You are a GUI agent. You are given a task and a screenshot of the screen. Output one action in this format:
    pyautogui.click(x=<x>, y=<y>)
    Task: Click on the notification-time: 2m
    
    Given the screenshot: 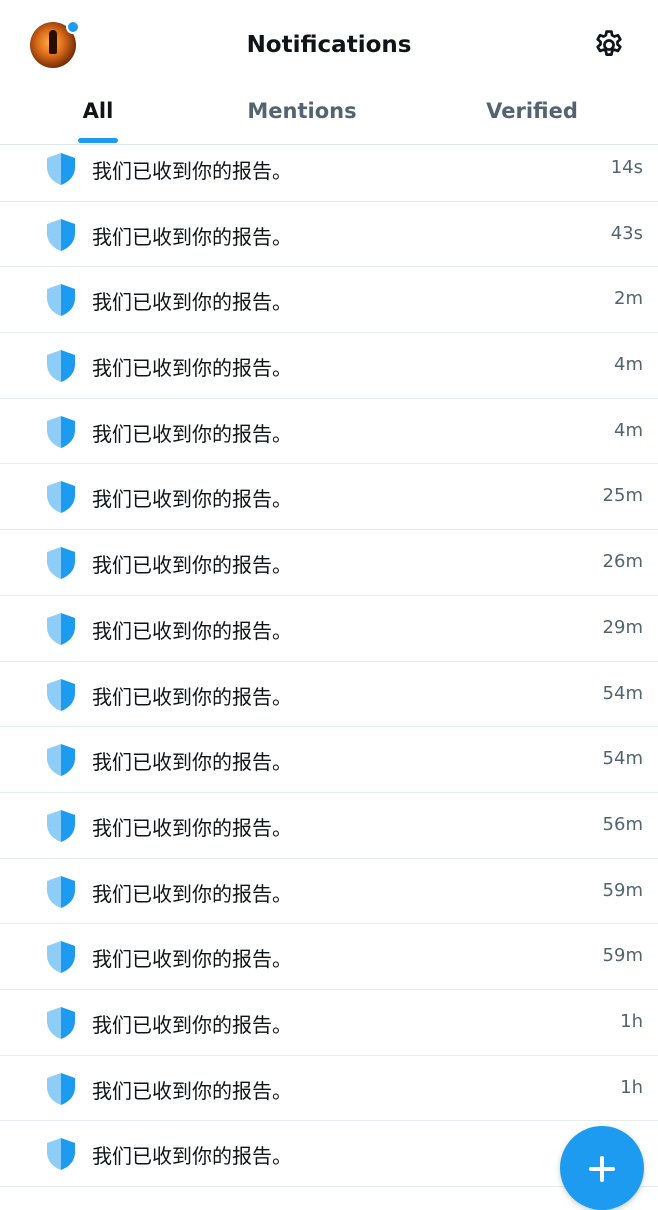 What is the action you would take?
    pyautogui.click(x=628, y=299)
    